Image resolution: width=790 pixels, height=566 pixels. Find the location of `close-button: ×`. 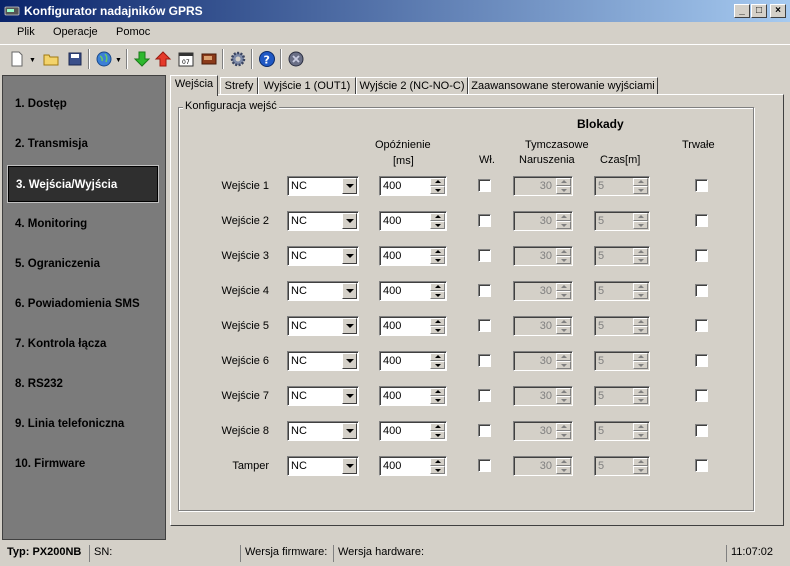

close-button: × is located at coordinates (778, 11).